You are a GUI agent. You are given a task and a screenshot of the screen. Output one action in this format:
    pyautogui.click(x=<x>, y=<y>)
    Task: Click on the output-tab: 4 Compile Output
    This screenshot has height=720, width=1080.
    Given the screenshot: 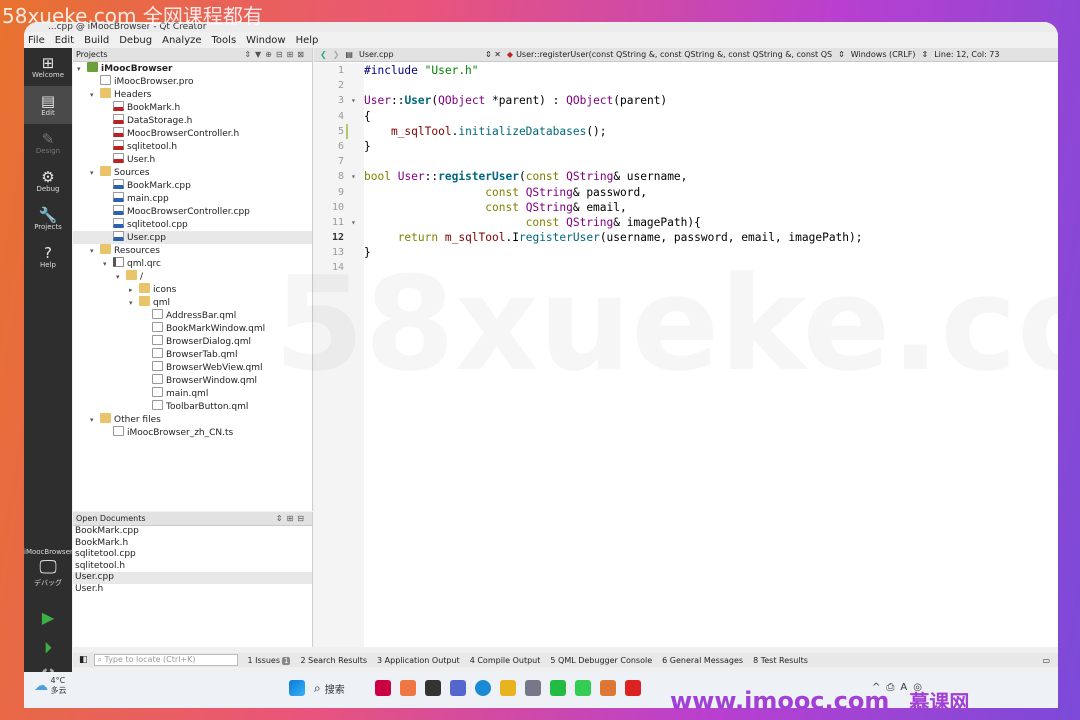 What is the action you would take?
    pyautogui.click(x=505, y=660)
    